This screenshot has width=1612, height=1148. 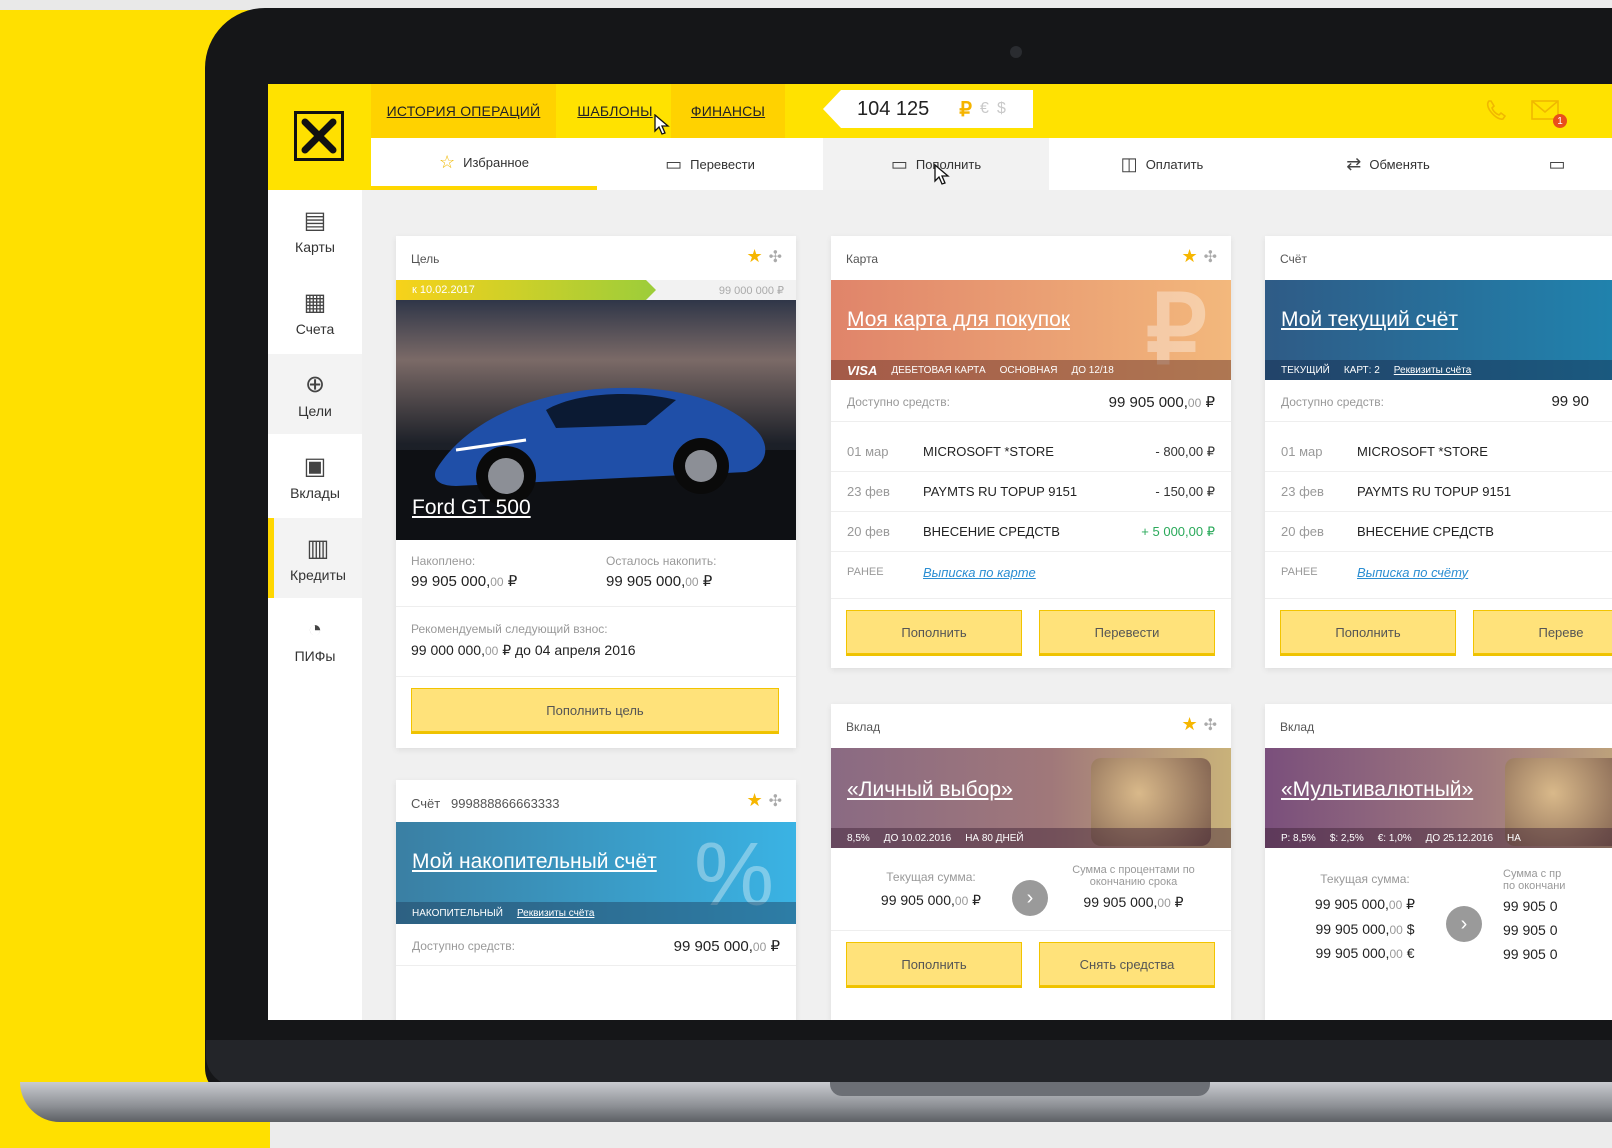 What do you see at coordinates (534, 862) in the screenshot?
I see `savings-title: Мой накопительный счёт` at bounding box center [534, 862].